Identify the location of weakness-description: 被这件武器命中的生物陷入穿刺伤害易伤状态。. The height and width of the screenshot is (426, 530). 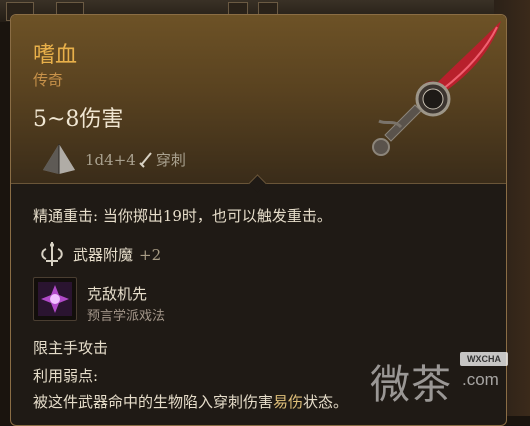
(190, 401).